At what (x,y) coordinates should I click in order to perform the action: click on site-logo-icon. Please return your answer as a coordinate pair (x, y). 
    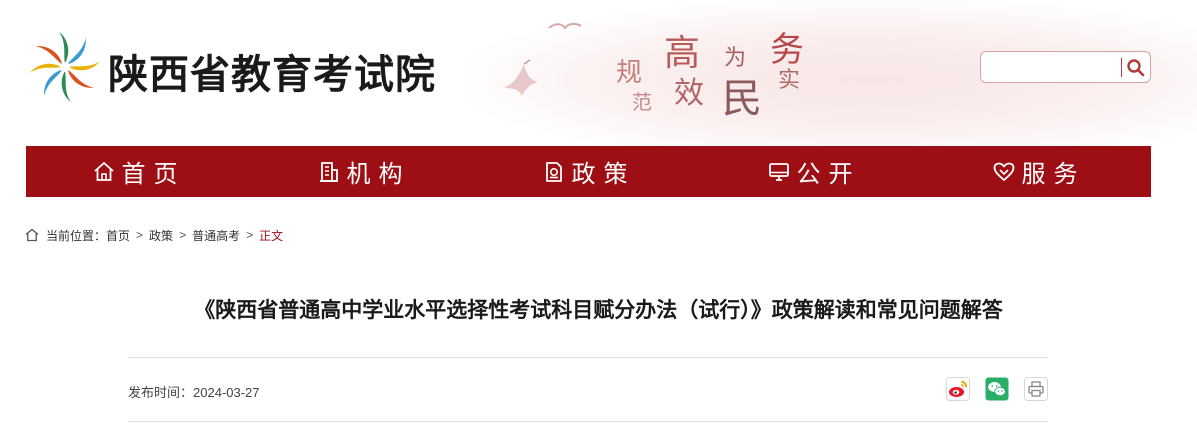
    Looking at the image, I should click on (65, 67).